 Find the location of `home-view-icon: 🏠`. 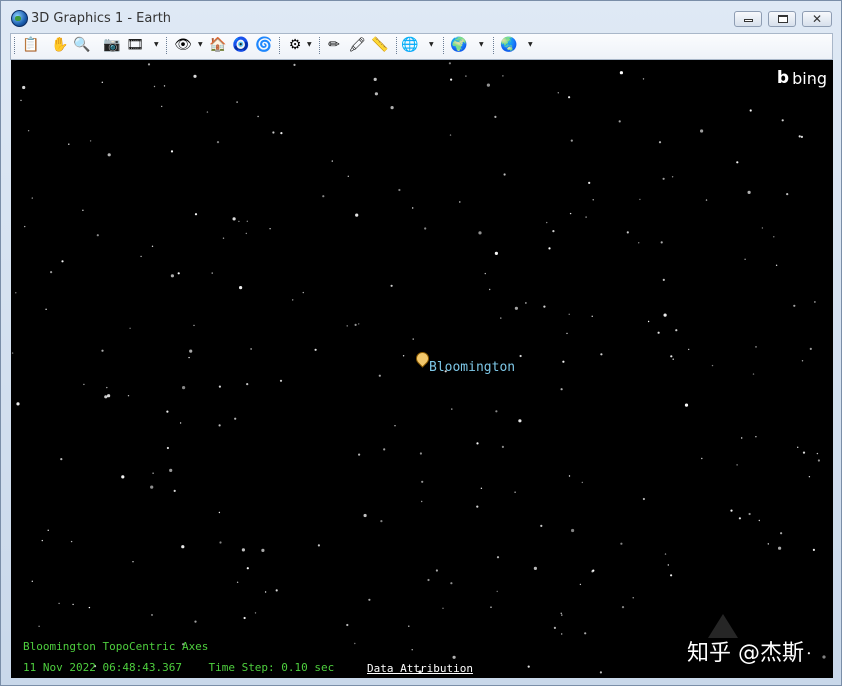

home-view-icon: 🏠 is located at coordinates (218, 45).